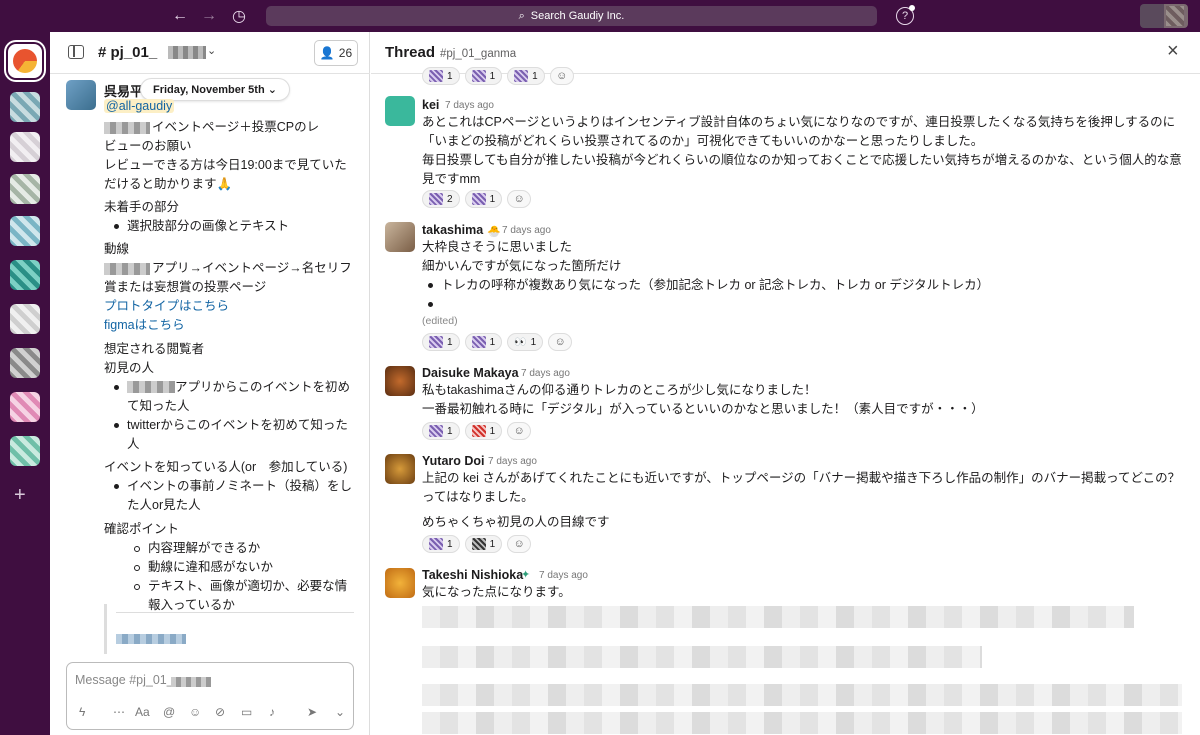 Image resolution: width=1200 pixels, height=735 pixels. I want to click on composer-input: Message #pj_01_, so click(124, 680).